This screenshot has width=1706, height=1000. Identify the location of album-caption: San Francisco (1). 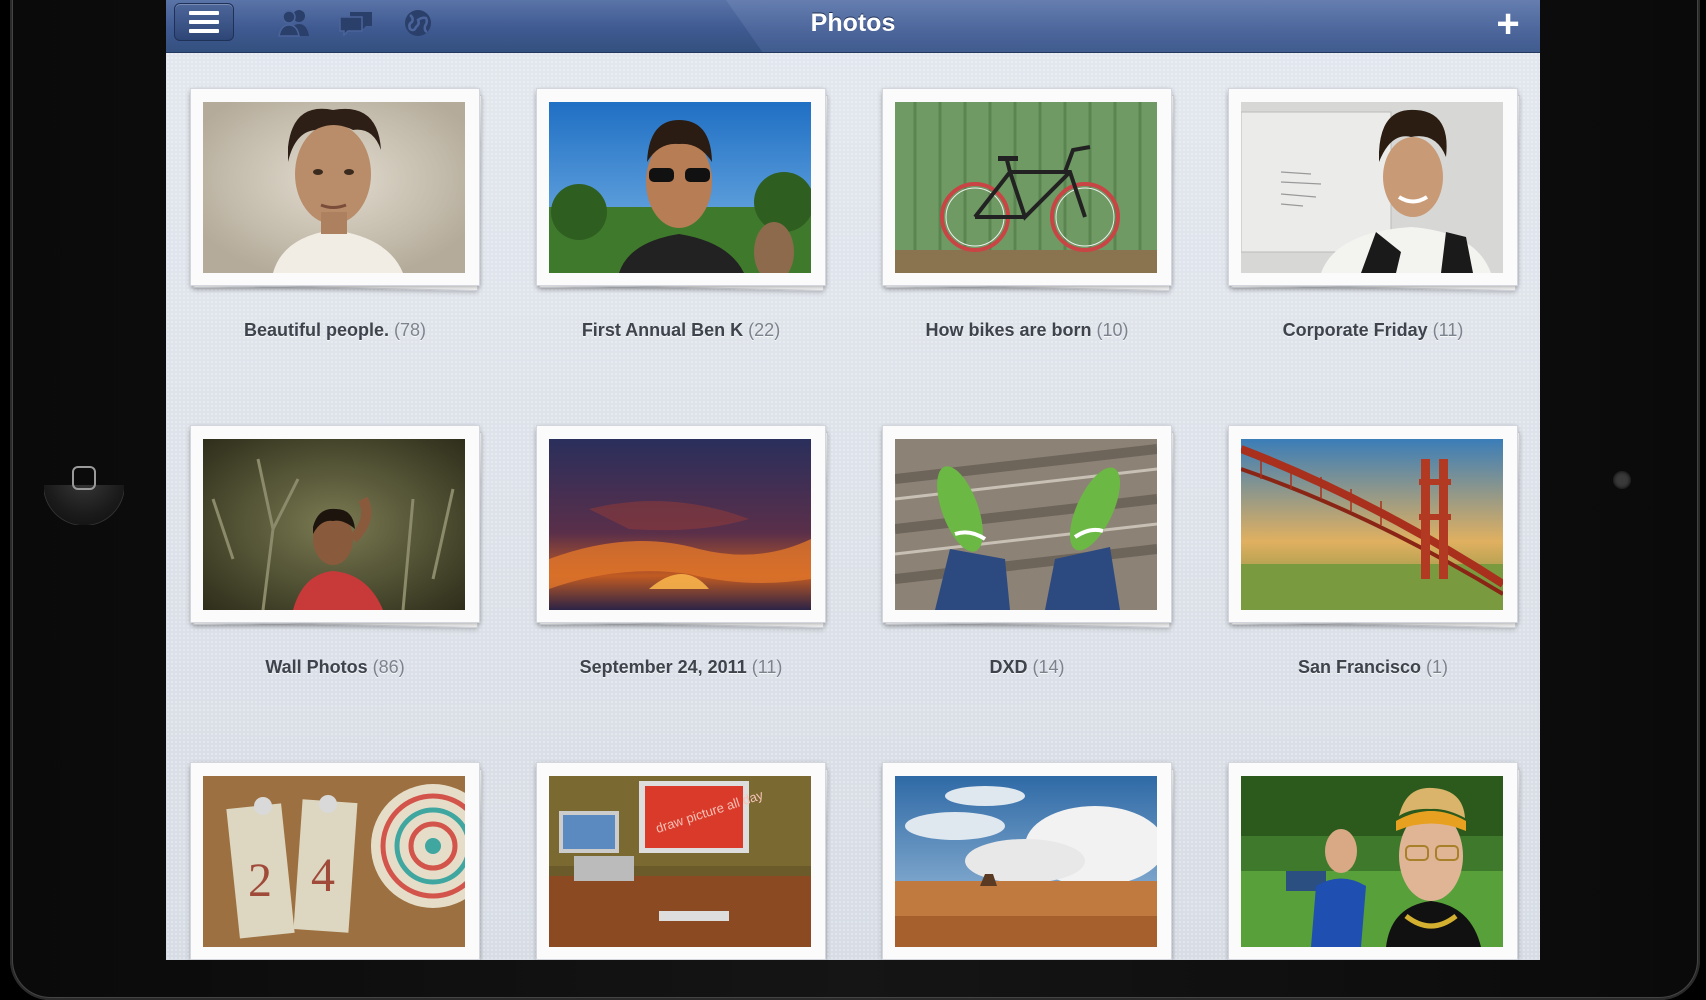
(1373, 667).